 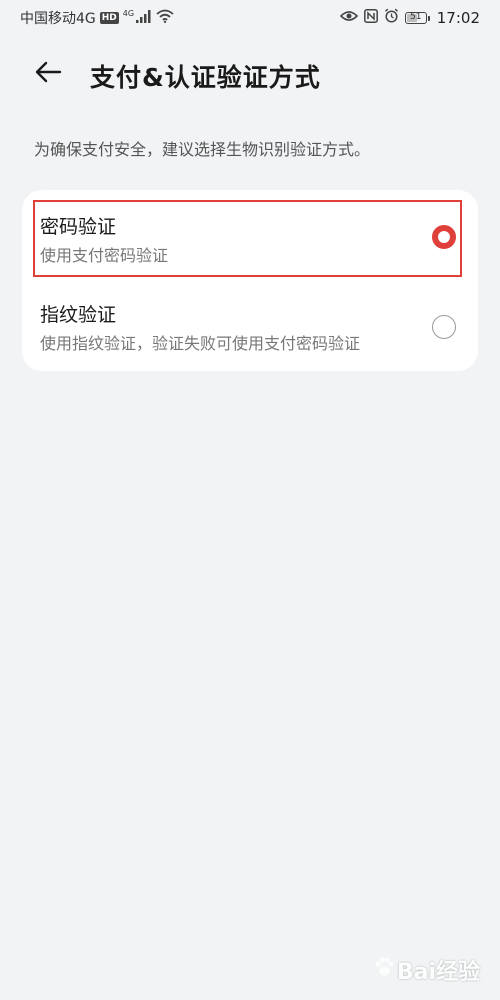 What do you see at coordinates (205, 77) in the screenshot?
I see `page-title: 支付&认证验证方式` at bounding box center [205, 77].